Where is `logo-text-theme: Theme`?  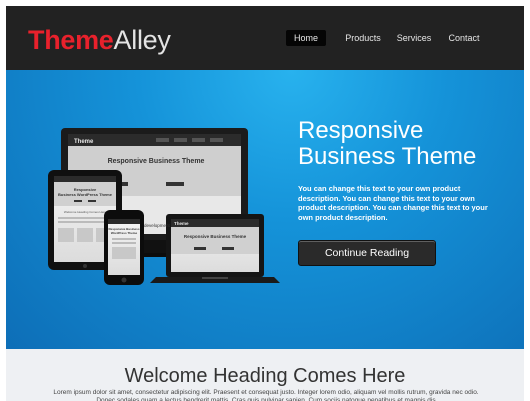 logo-text-theme: Theme is located at coordinates (71, 40).